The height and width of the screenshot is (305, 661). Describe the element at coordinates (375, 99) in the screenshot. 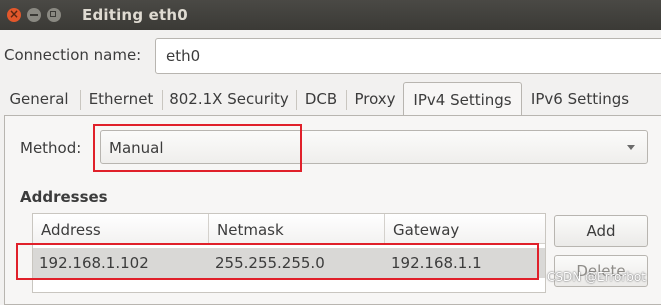

I see `tab-proxy: Proxy` at that location.